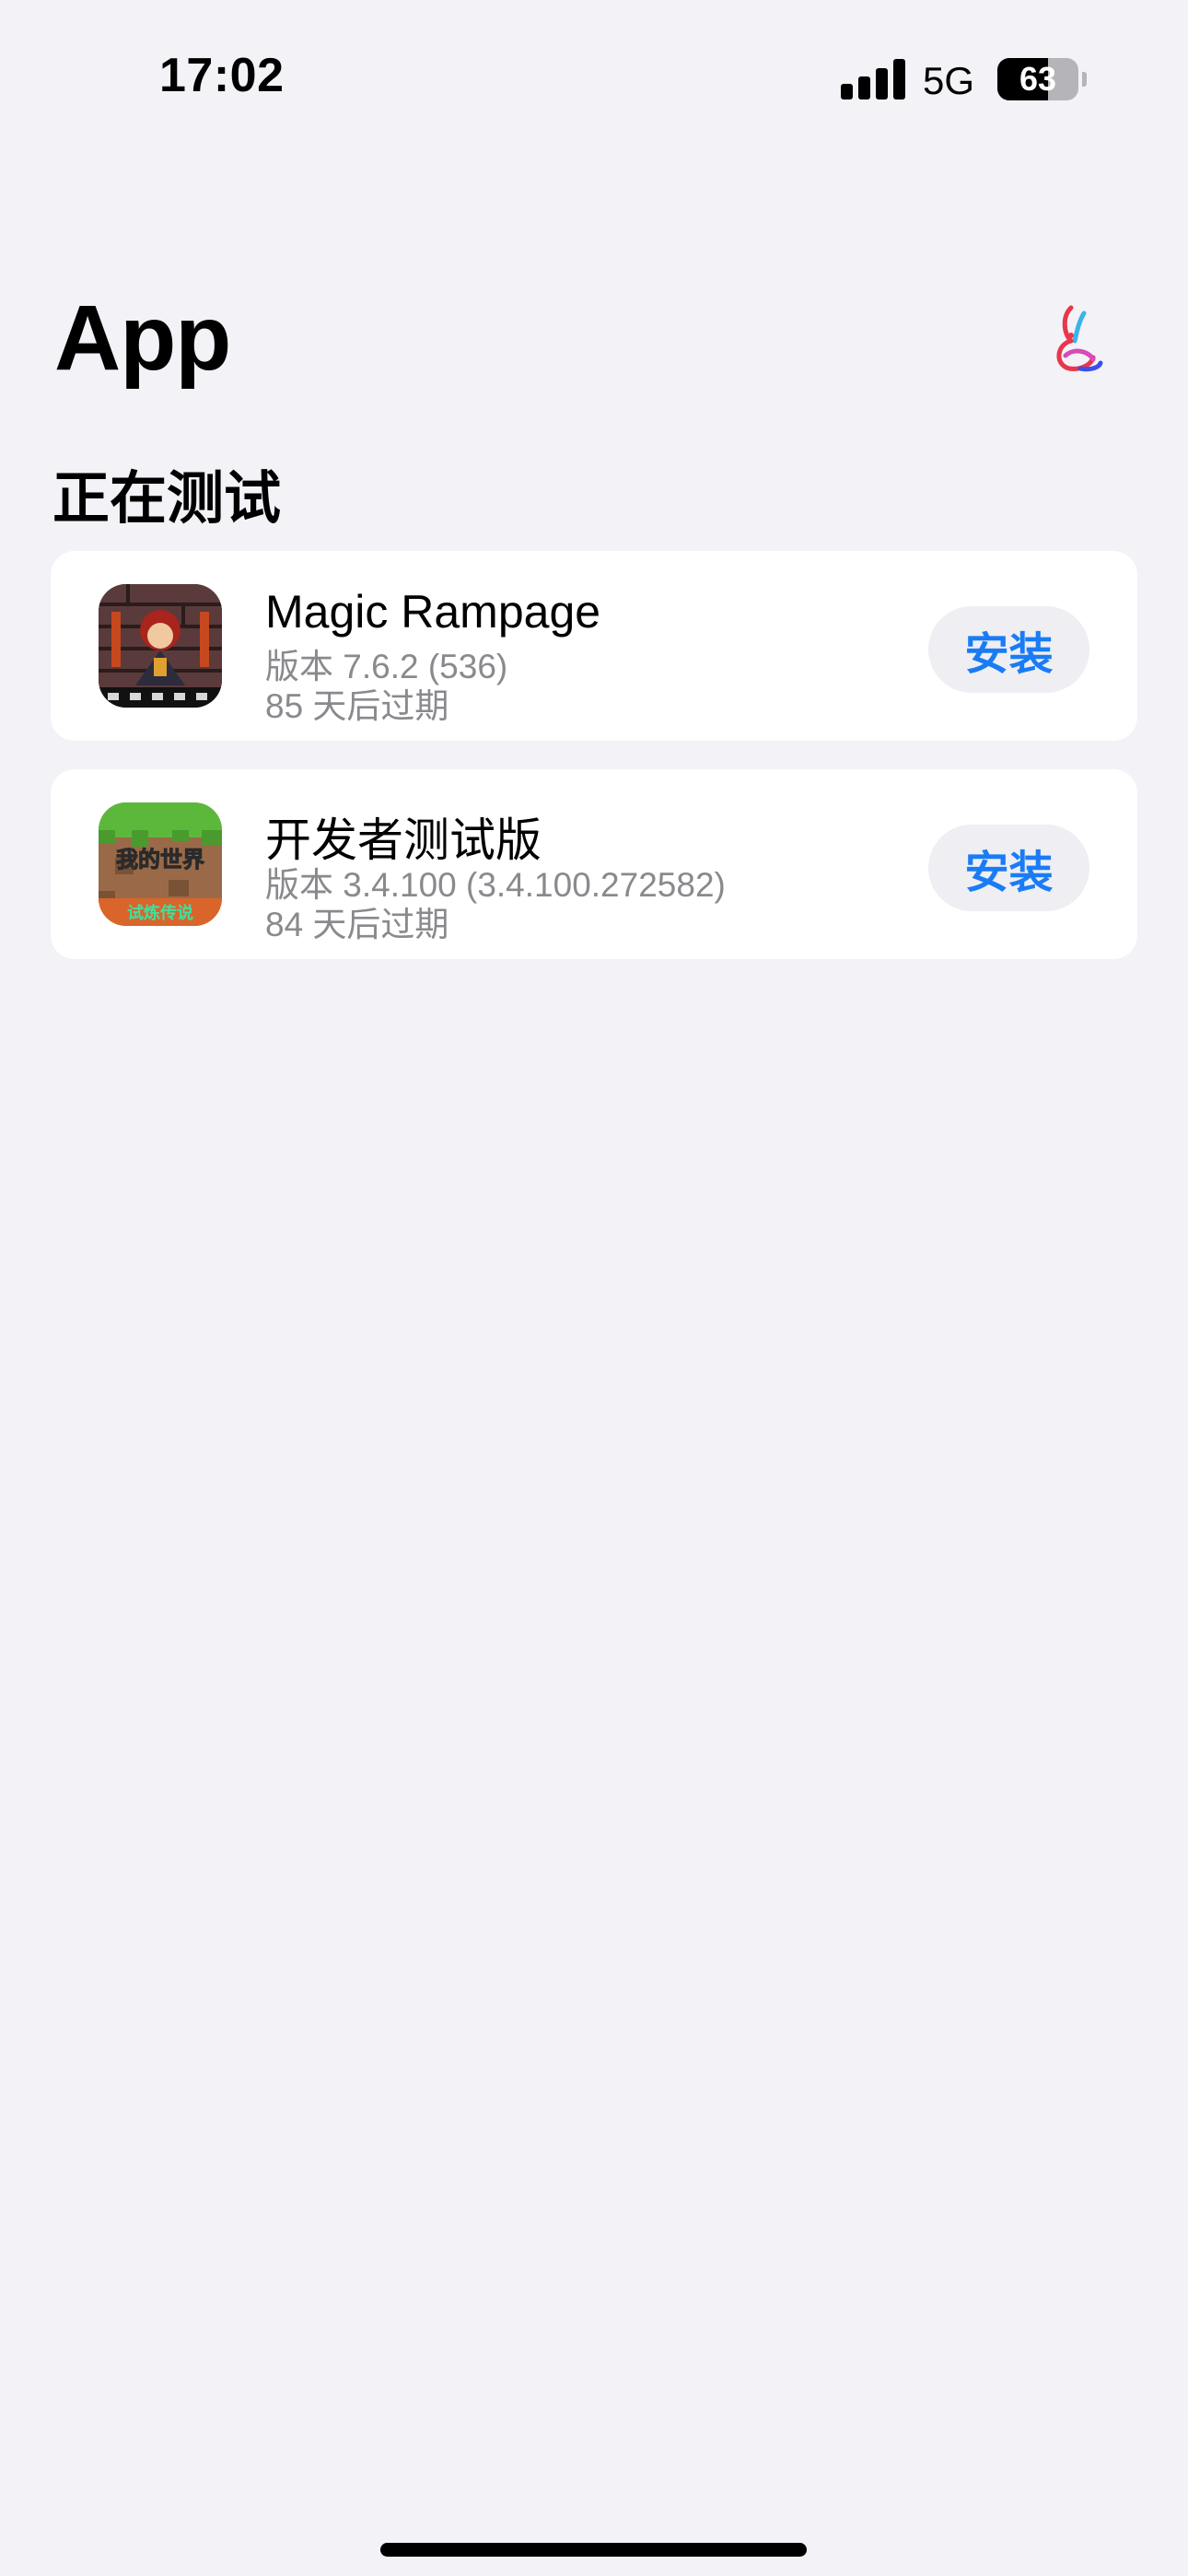 This screenshot has height=2576, width=1188. I want to click on section-title-testing: 正在测试, so click(167, 499).